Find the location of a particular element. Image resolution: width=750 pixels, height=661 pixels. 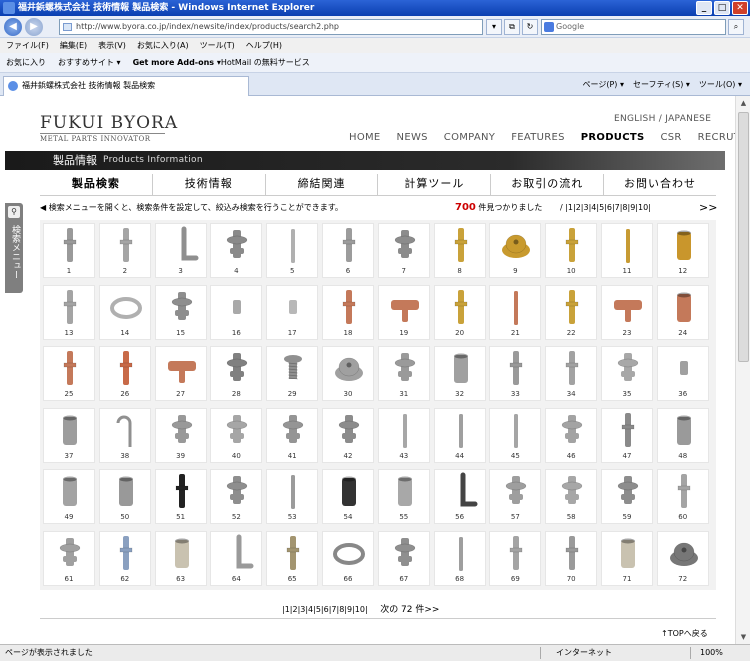

nav-features: FEATURES is located at coordinates (538, 137).